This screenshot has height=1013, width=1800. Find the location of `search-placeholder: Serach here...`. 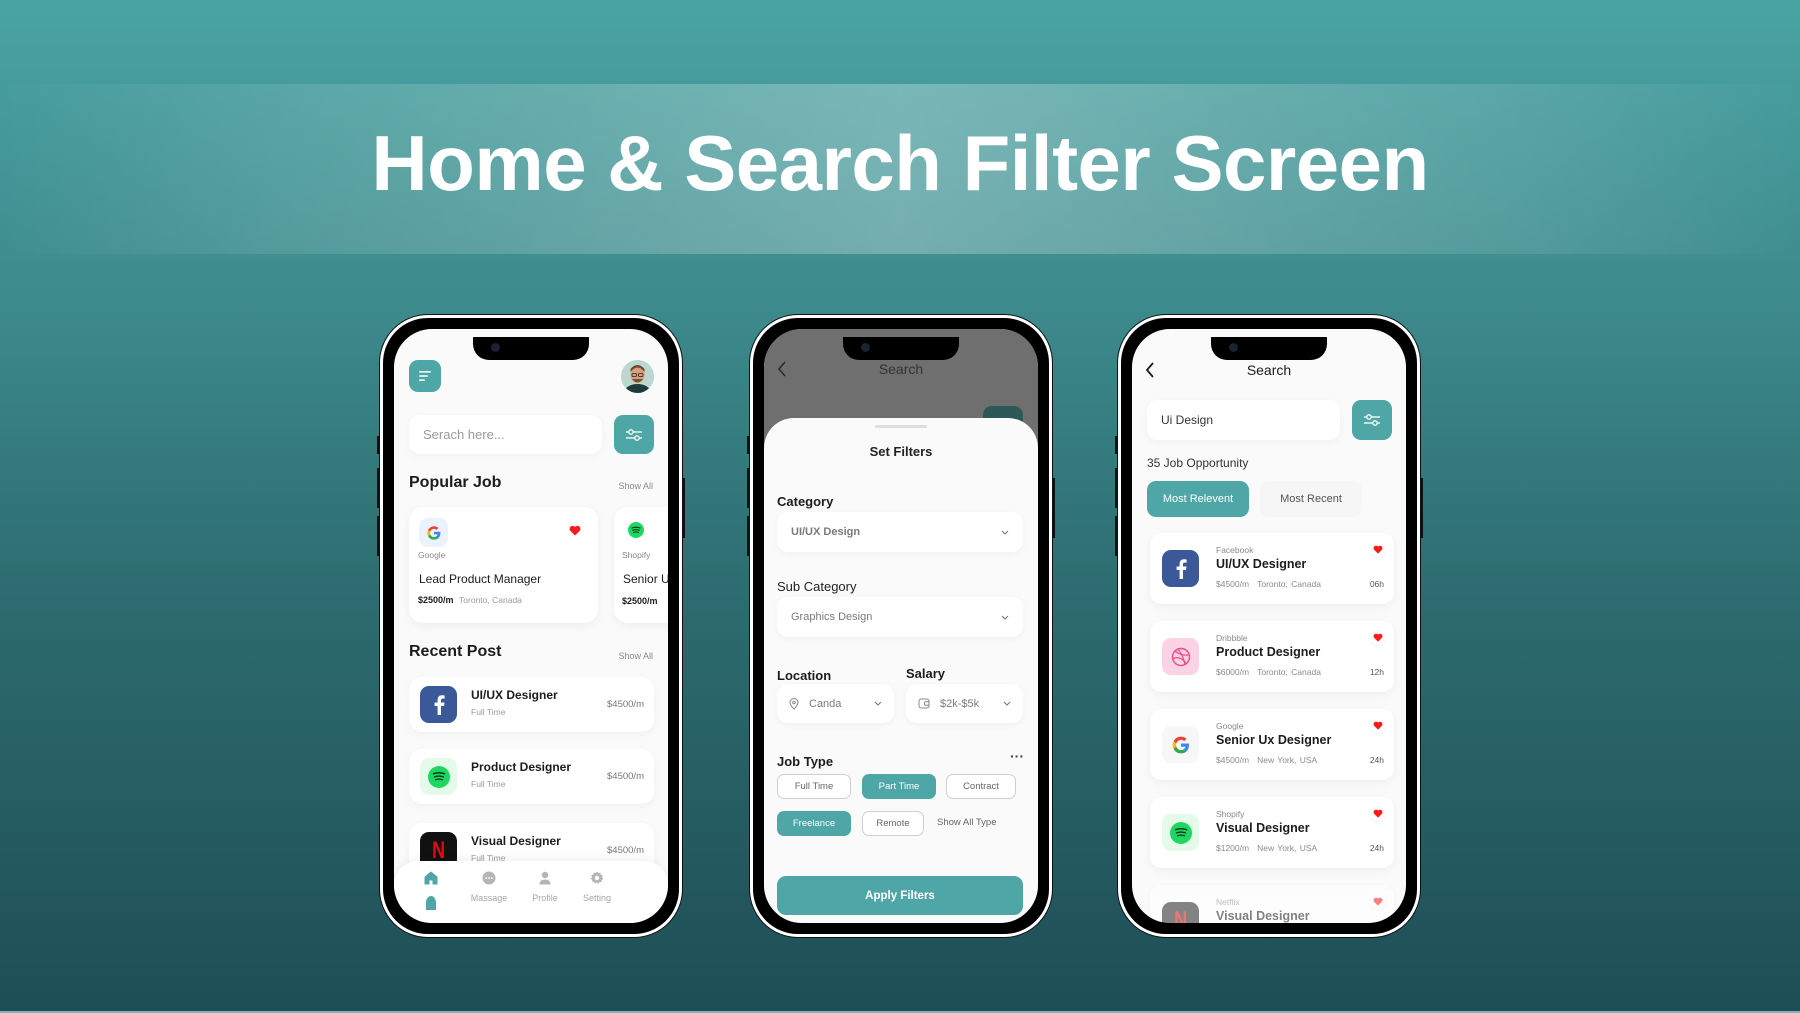

search-placeholder: Serach here... is located at coordinates (464, 434).